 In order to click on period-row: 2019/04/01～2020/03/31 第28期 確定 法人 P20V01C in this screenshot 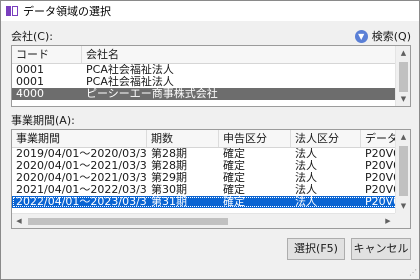, I will do `click(211, 154)`.